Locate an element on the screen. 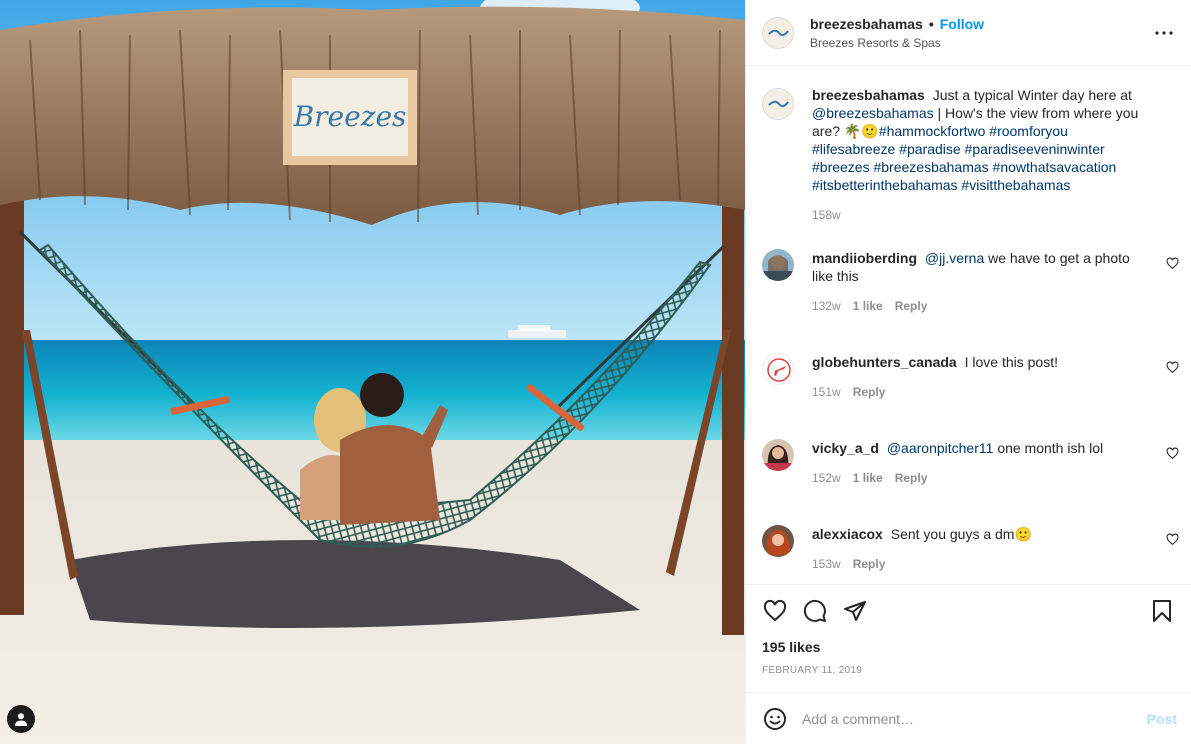 Image resolution: width=1191 pixels, height=744 pixels. comment-time: 132w is located at coordinates (826, 306).